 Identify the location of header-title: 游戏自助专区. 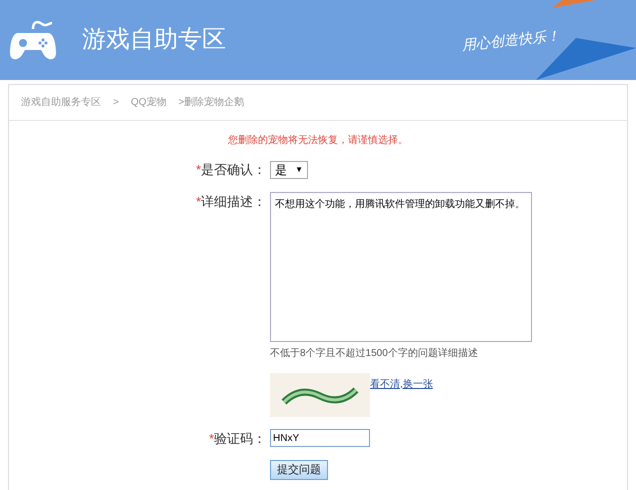
(154, 40).